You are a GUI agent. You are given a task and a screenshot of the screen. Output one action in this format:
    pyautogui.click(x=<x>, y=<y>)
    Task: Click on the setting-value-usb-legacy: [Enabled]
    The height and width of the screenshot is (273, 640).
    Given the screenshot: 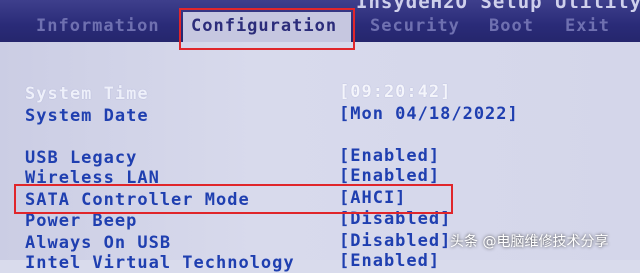 What is the action you would take?
    pyautogui.click(x=389, y=156)
    